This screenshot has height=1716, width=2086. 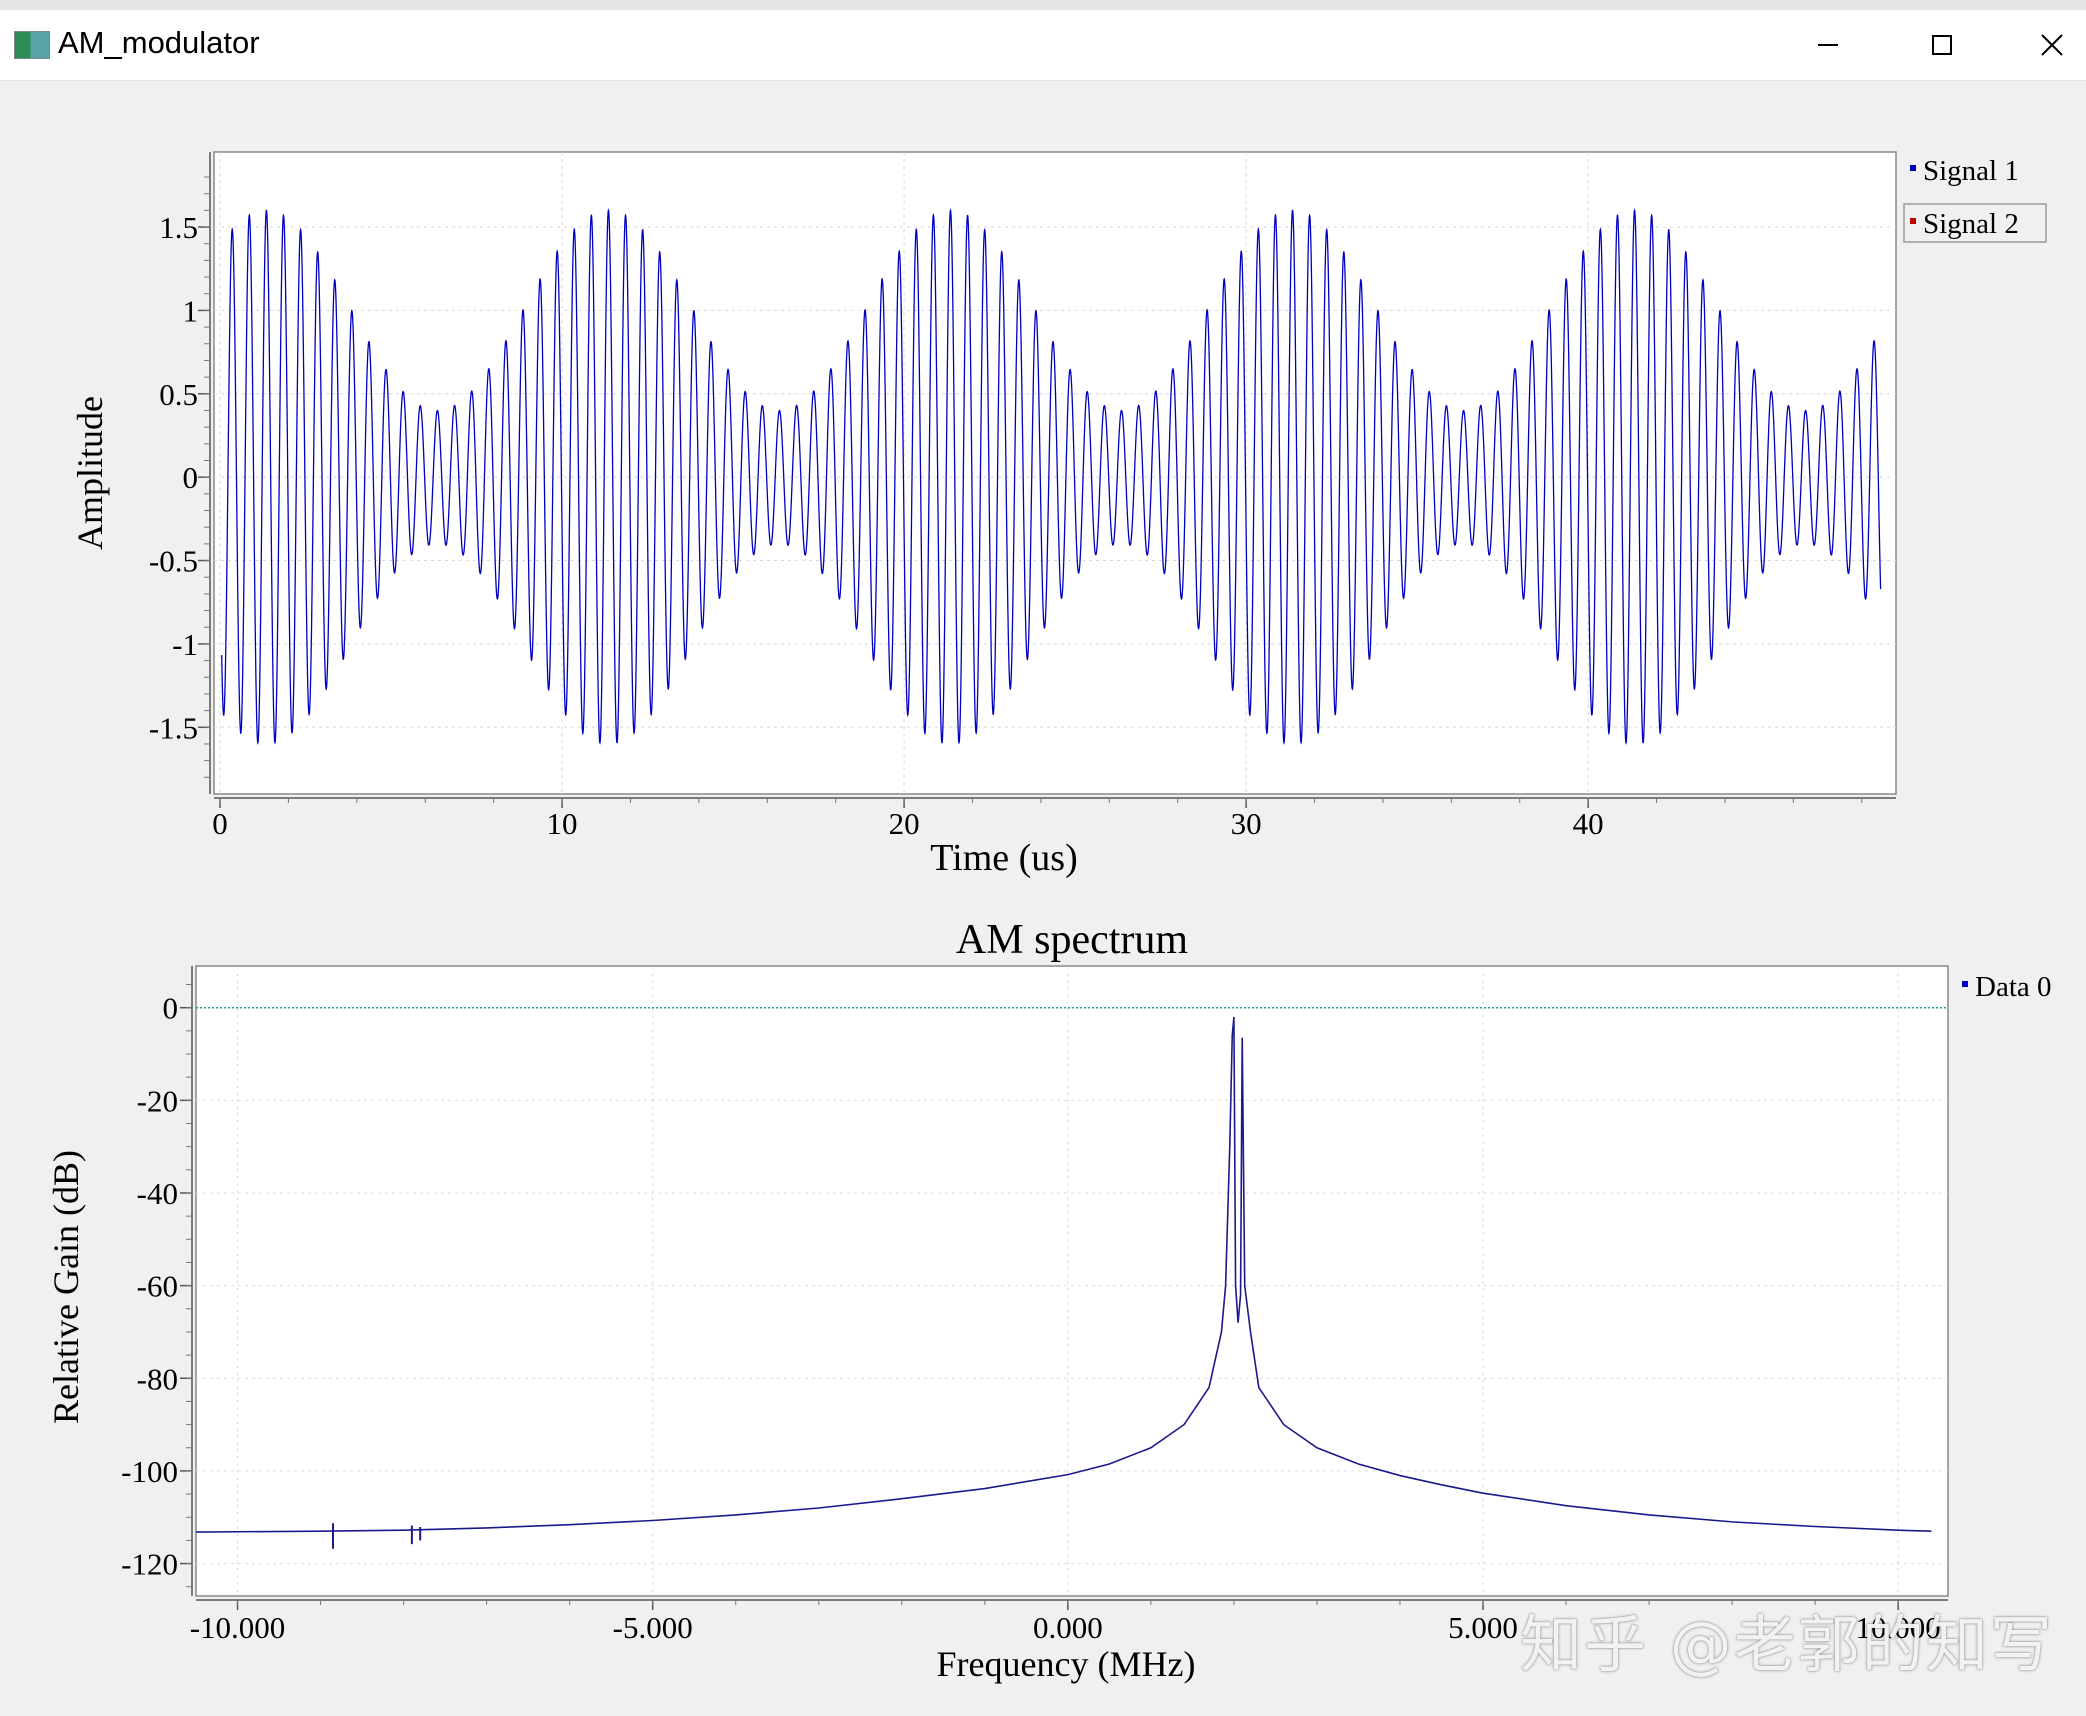 I want to click on time-y-tick-label: -1, so click(x=185, y=644).